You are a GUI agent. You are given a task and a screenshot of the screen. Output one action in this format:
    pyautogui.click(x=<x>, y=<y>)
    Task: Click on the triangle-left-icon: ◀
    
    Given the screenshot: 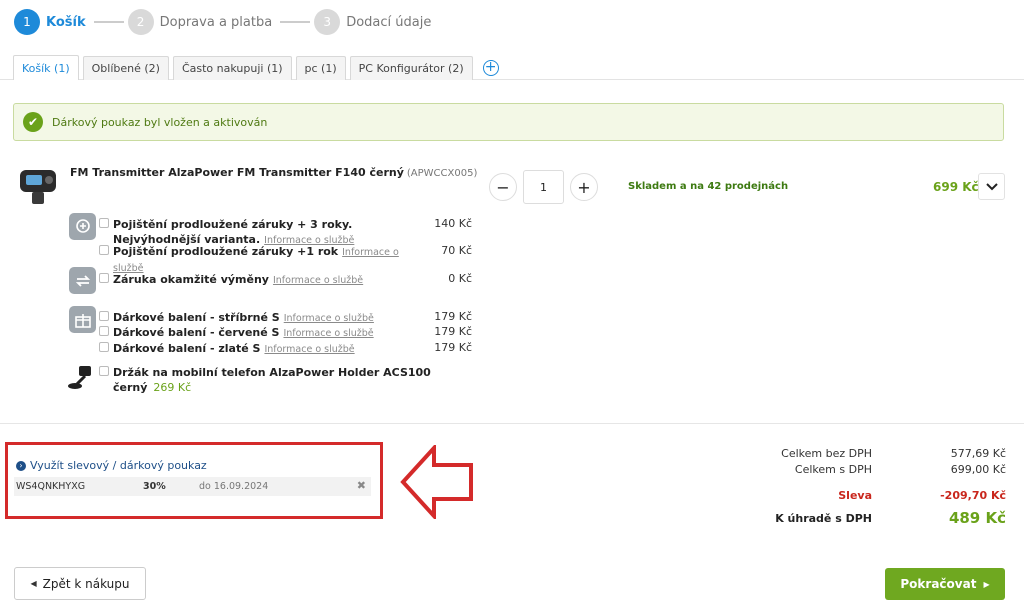 What is the action you would take?
    pyautogui.click(x=33, y=583)
    